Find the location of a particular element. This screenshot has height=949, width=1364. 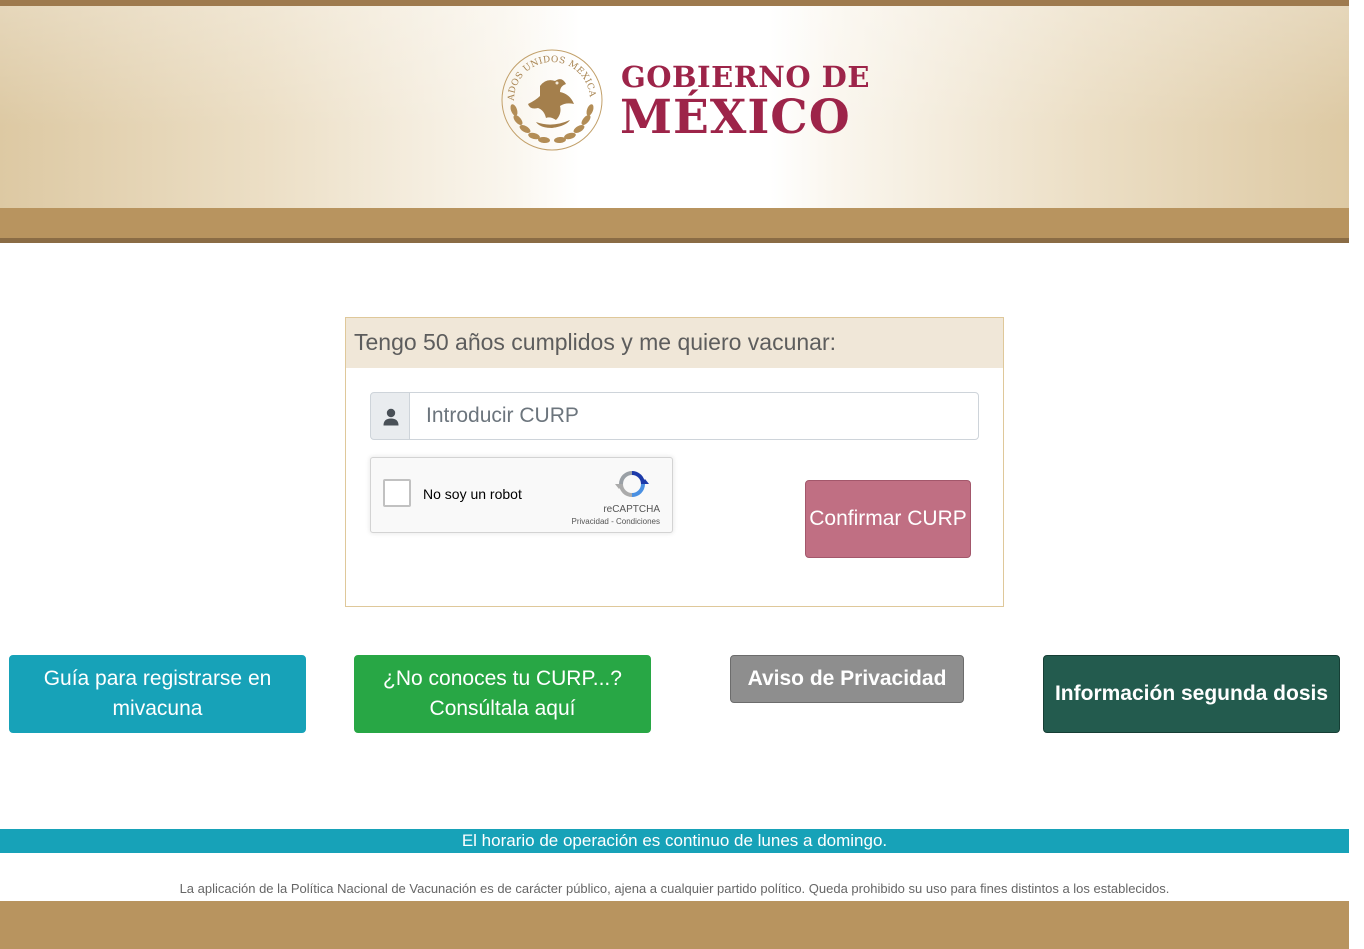

gobierno-de-mexico-logo: ESTADOS UNIDOS MEXICANOS is located at coordinates (684, 100).